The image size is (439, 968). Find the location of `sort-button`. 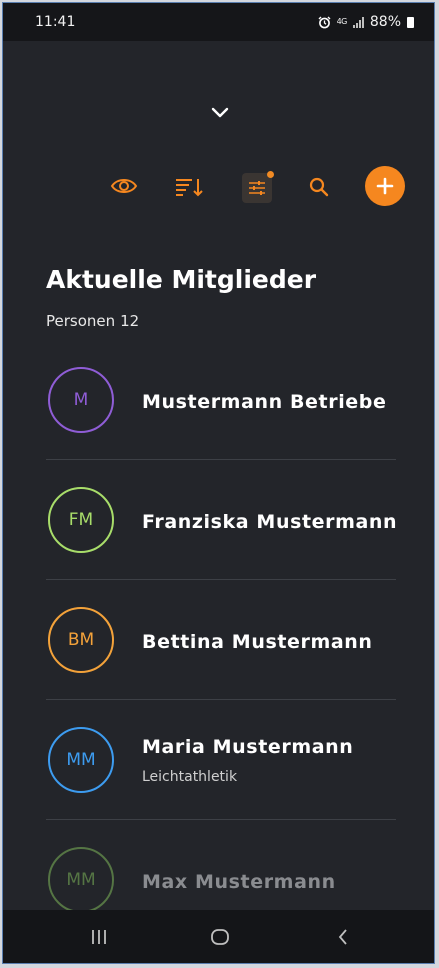

sort-button is located at coordinates (189, 187).